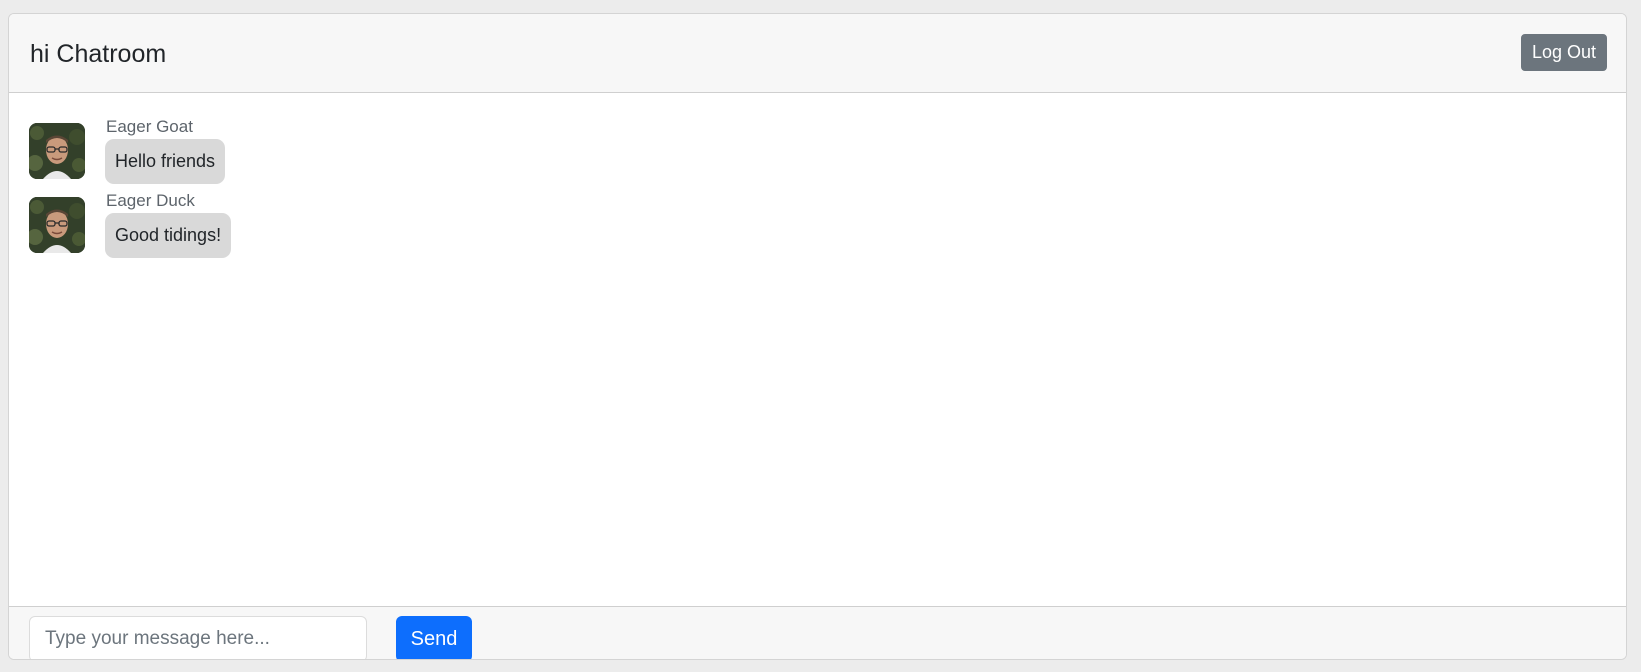  I want to click on room-title: hi Chatroom, so click(98, 54).